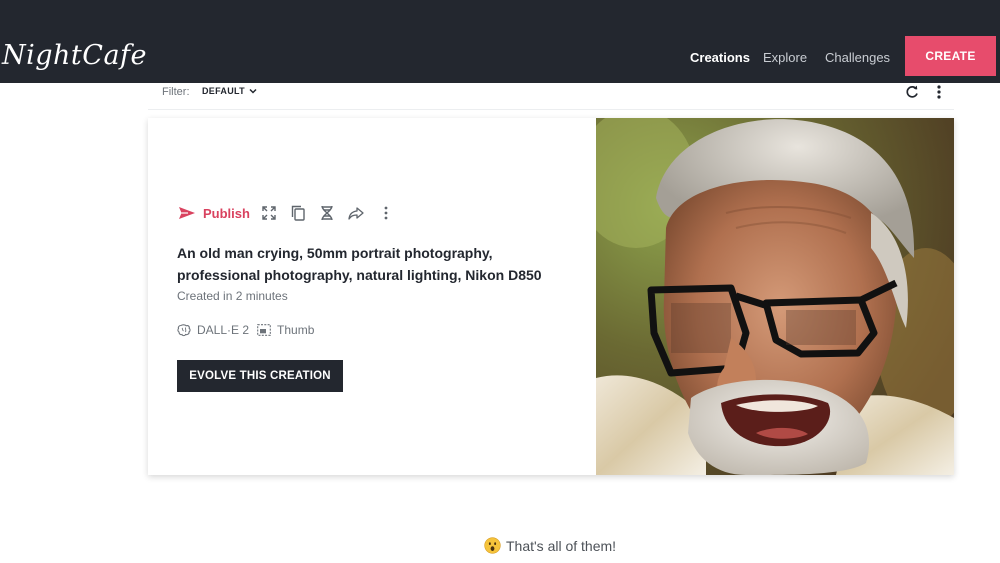 The width and height of the screenshot is (1000, 563). Describe the element at coordinates (551, 96) in the screenshot. I see `filter-bar: Filter: DEFAULT` at that location.